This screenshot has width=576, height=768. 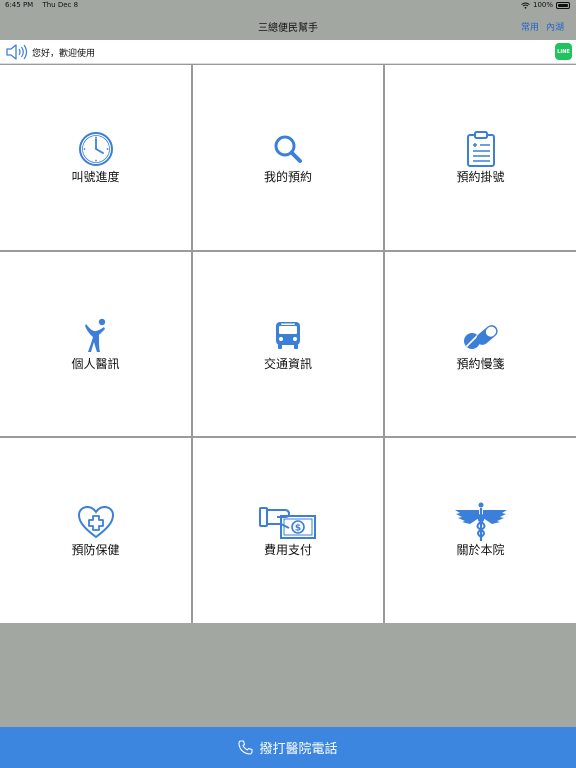 What do you see at coordinates (530, 26) in the screenshot?
I see `nav-link-common: 常用` at bounding box center [530, 26].